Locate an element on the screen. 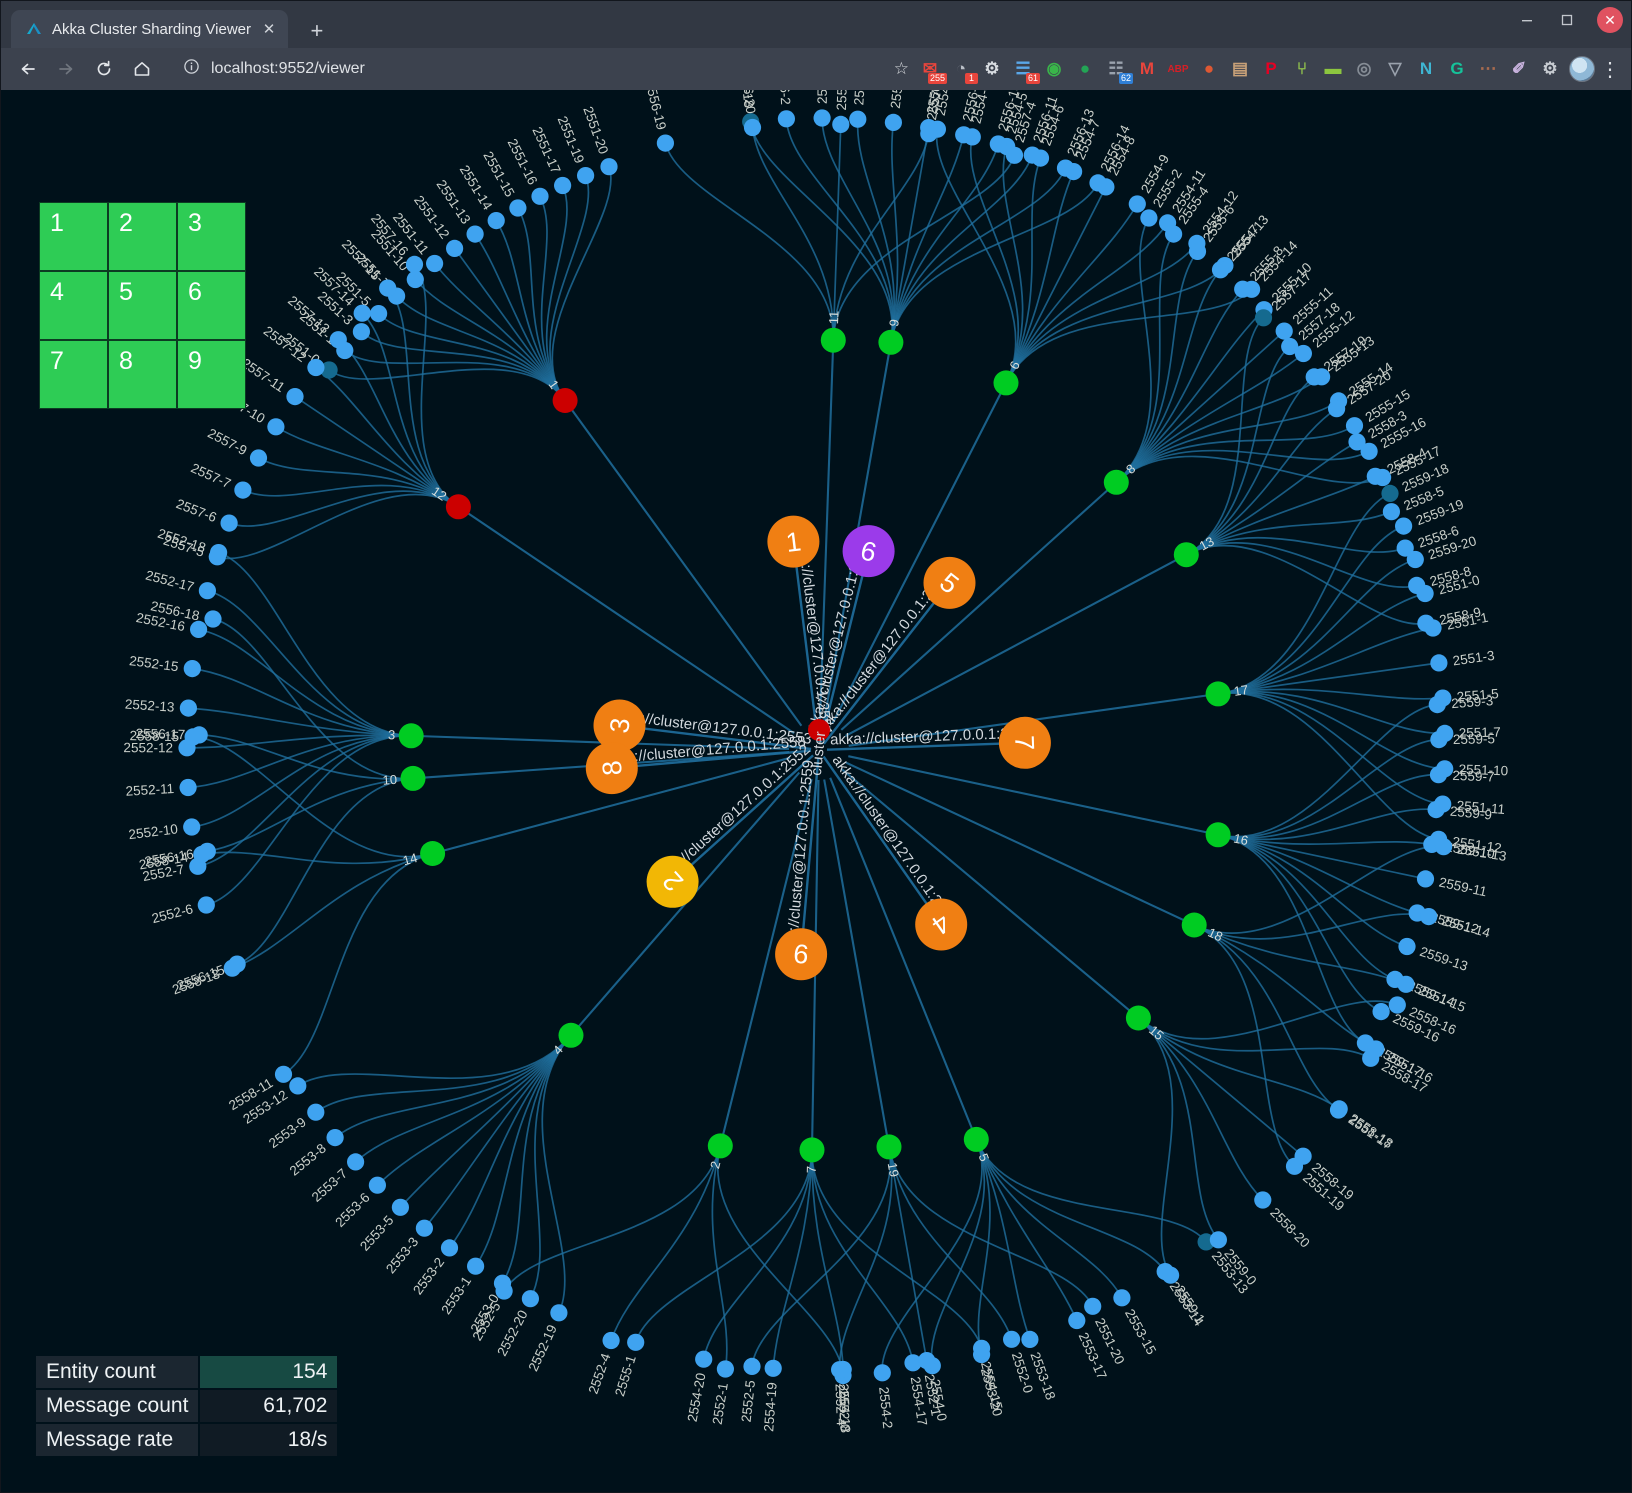  back-button is located at coordinates (28, 69).